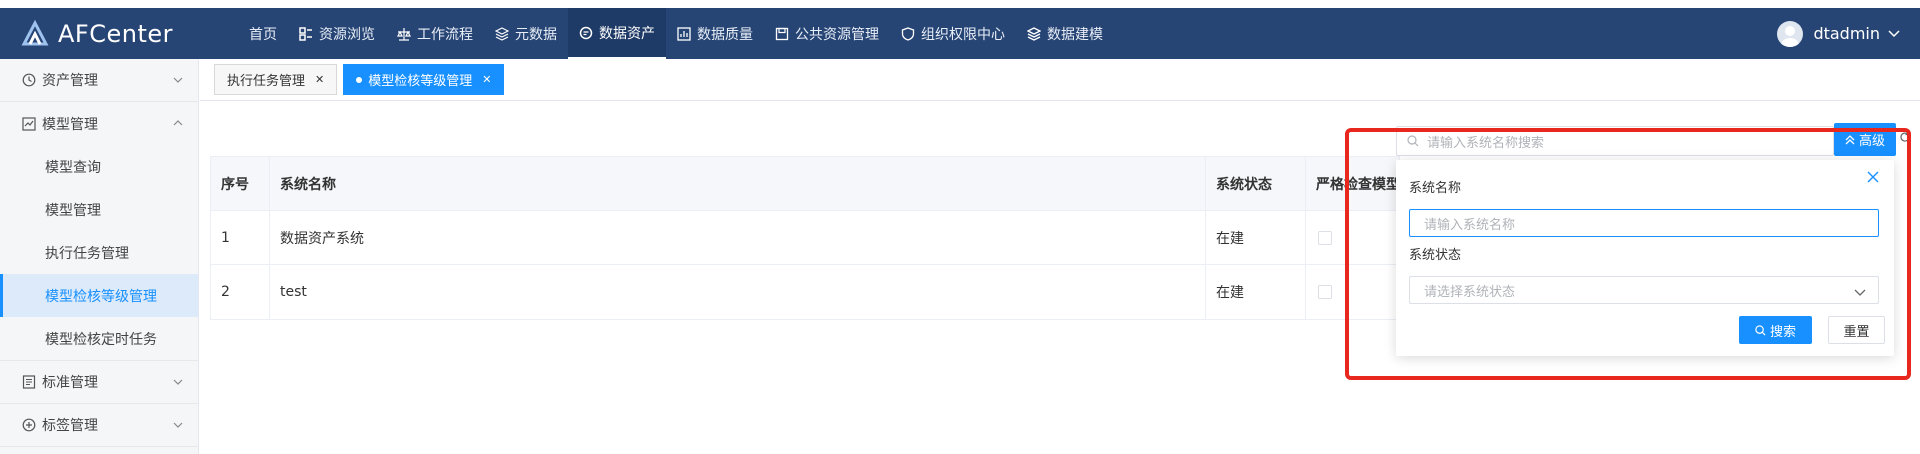  Describe the element at coordinates (240, 292) in the screenshot. I see `cell-index: 2` at that location.